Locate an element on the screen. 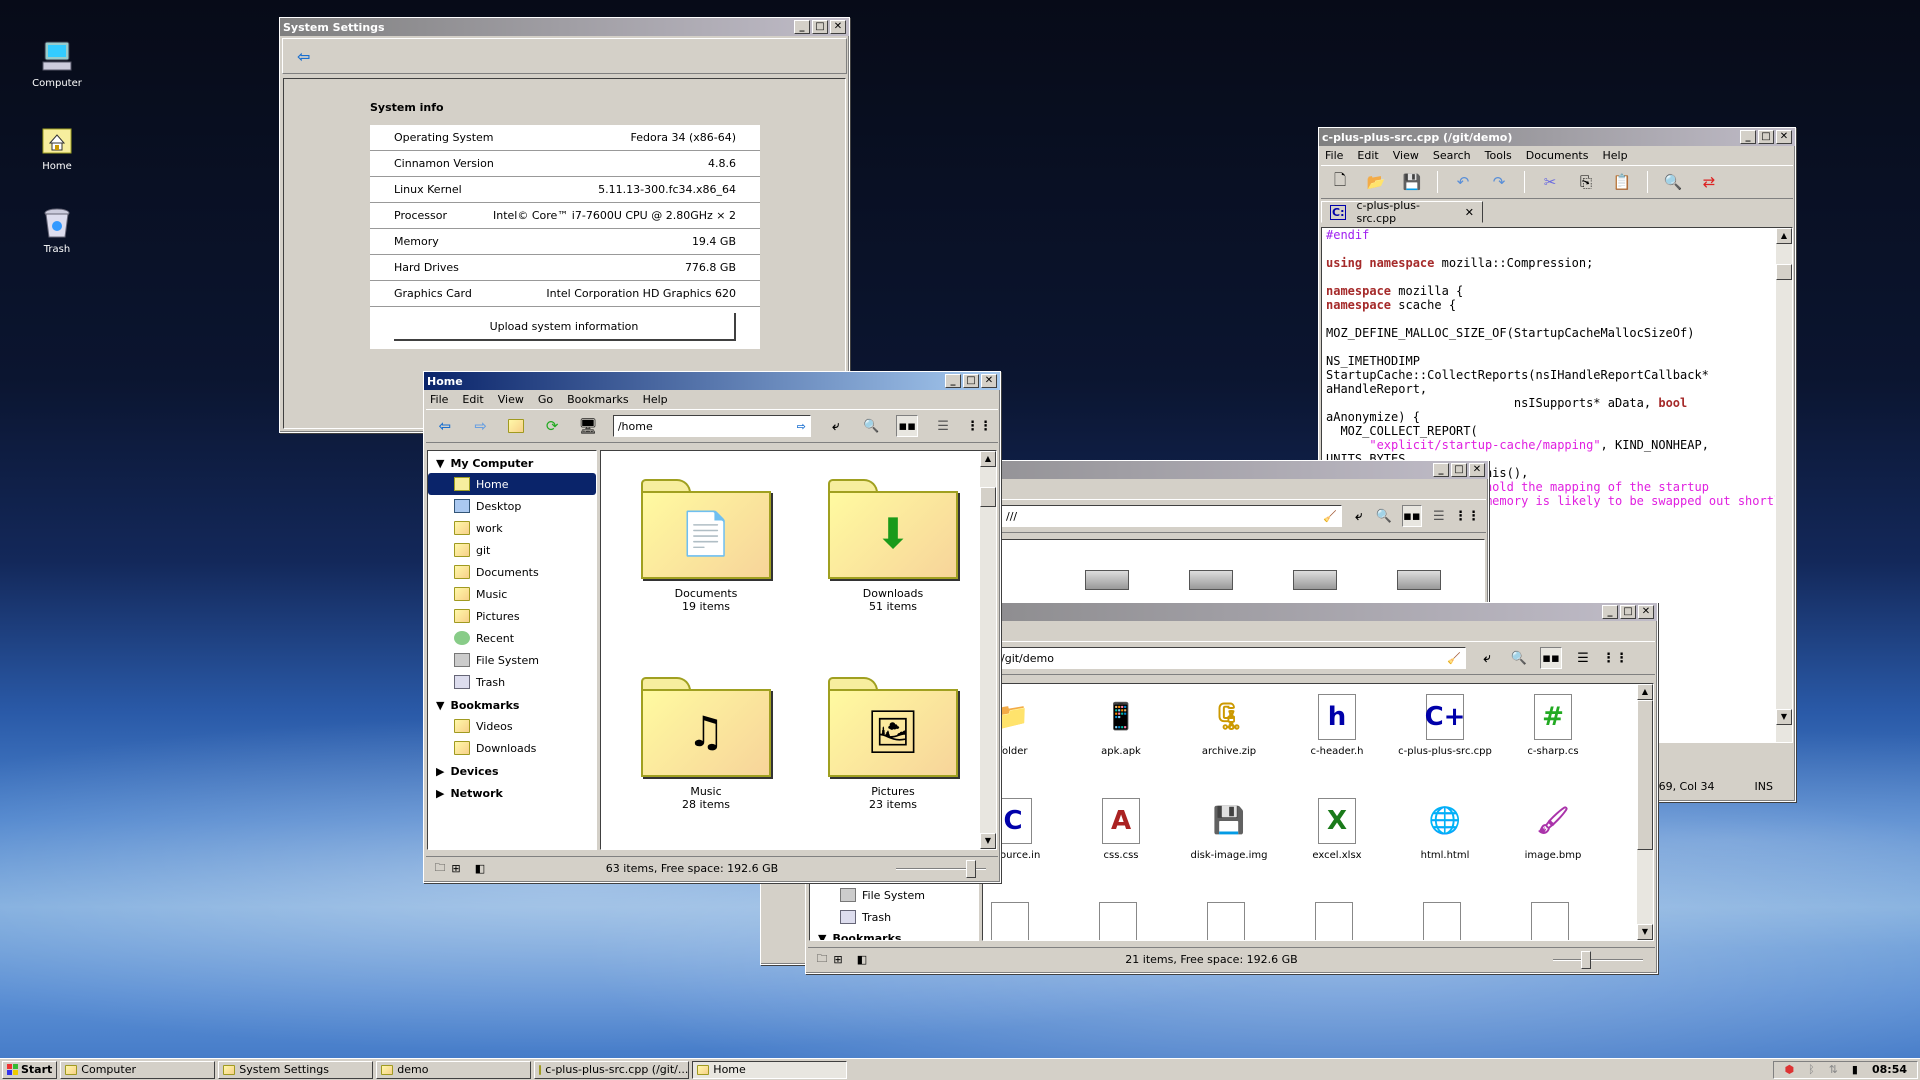 The height and width of the screenshot is (1080, 1920). bluetooth-icon: ᛒ is located at coordinates (1811, 1069).